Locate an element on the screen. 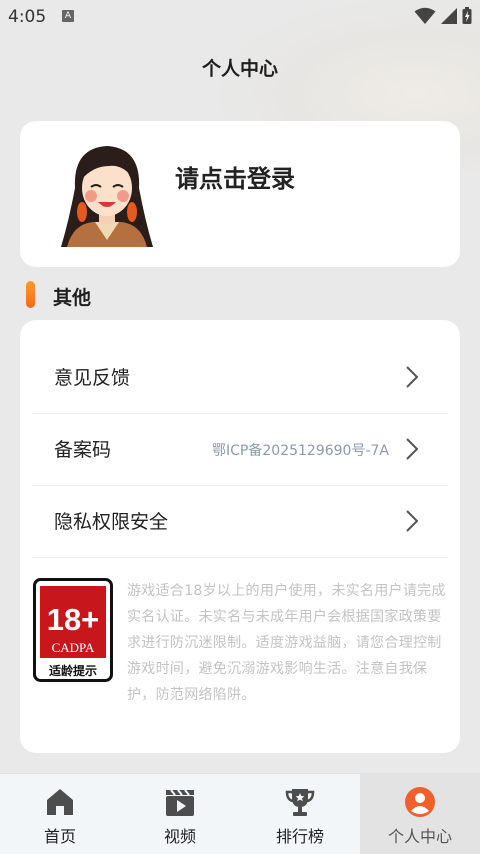 Image resolution: width=480 pixels, height=854 pixels. menu-item-label: 隐私权限安全 is located at coordinates (111, 522).